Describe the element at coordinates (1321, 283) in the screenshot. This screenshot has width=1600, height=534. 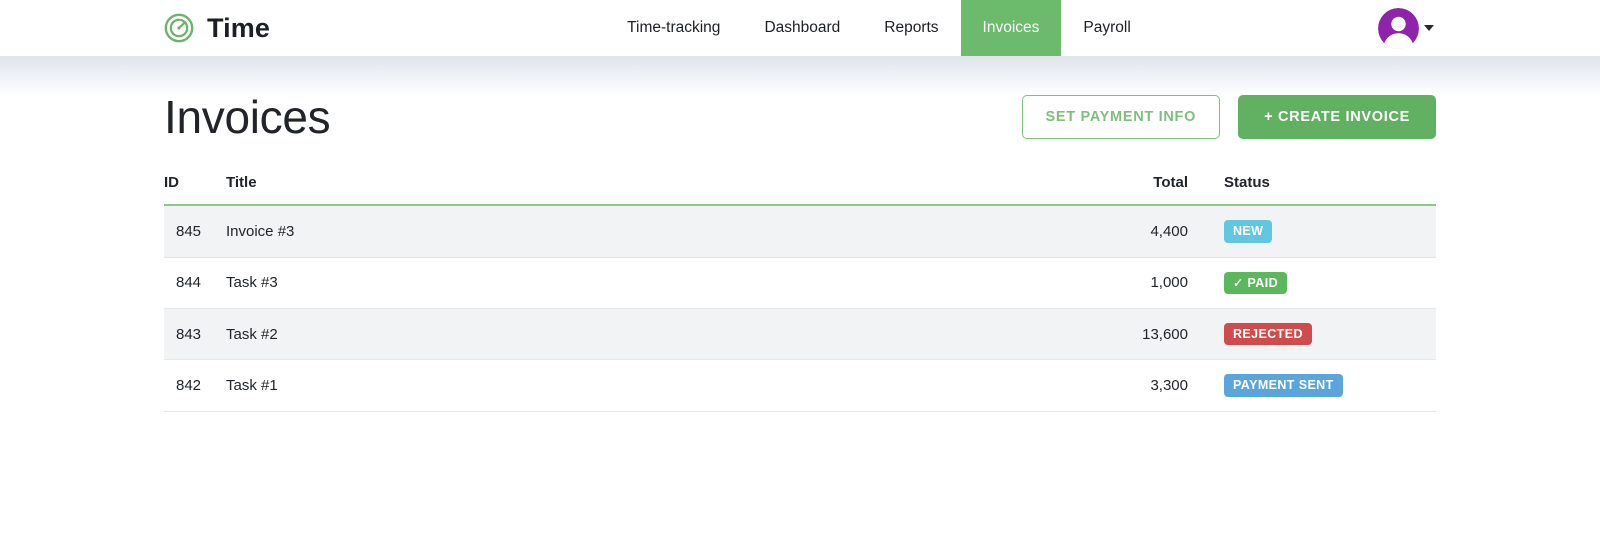
I see `cell-status: ✓ PAID` at that location.